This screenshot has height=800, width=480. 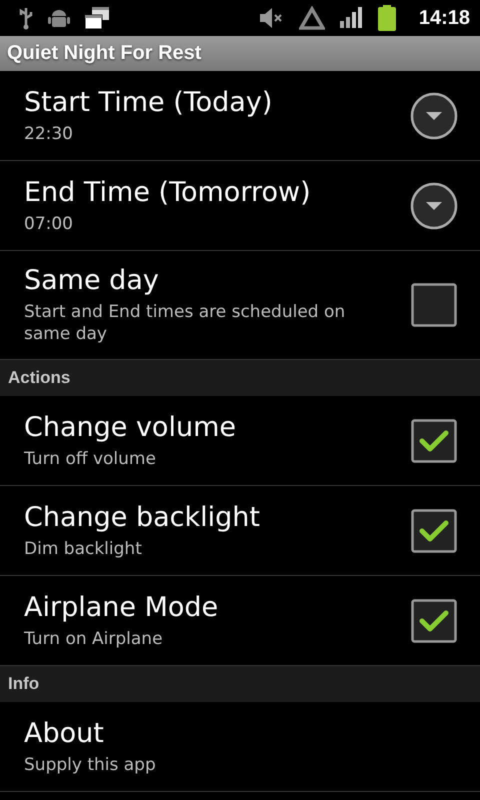 I want to click on app-title: Quiet Night For Rest, so click(x=240, y=53).